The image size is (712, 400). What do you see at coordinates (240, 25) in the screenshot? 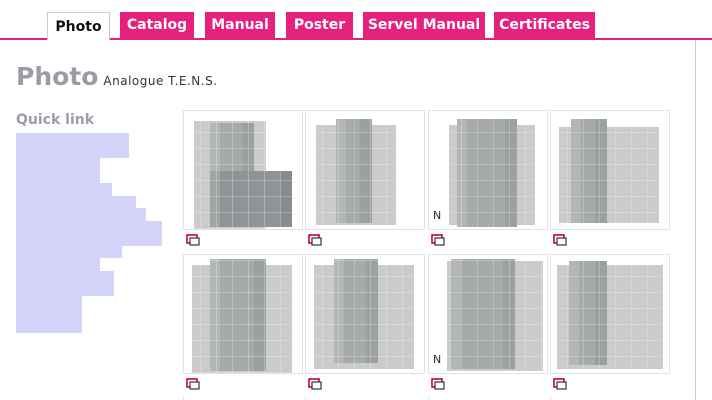
I see `tab-manual: Manual` at bounding box center [240, 25].